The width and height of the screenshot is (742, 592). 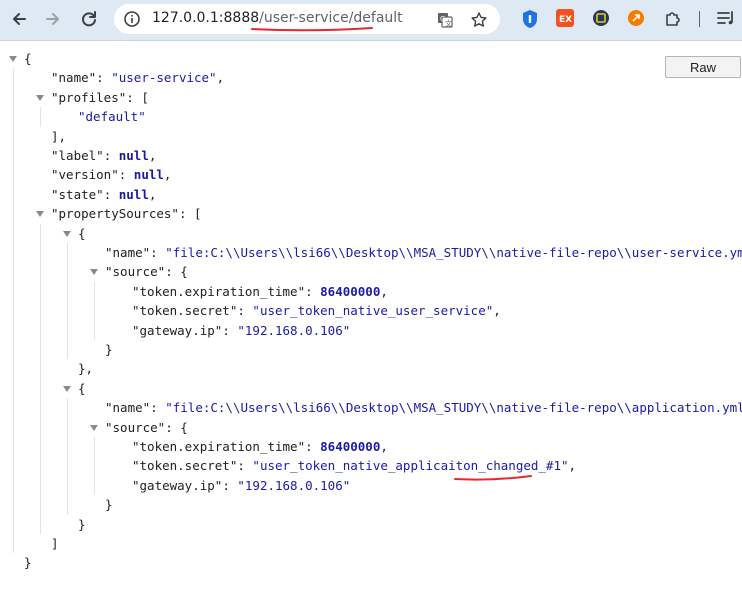 I want to click on dark-circle-extension-icon, so click(x=601, y=18).